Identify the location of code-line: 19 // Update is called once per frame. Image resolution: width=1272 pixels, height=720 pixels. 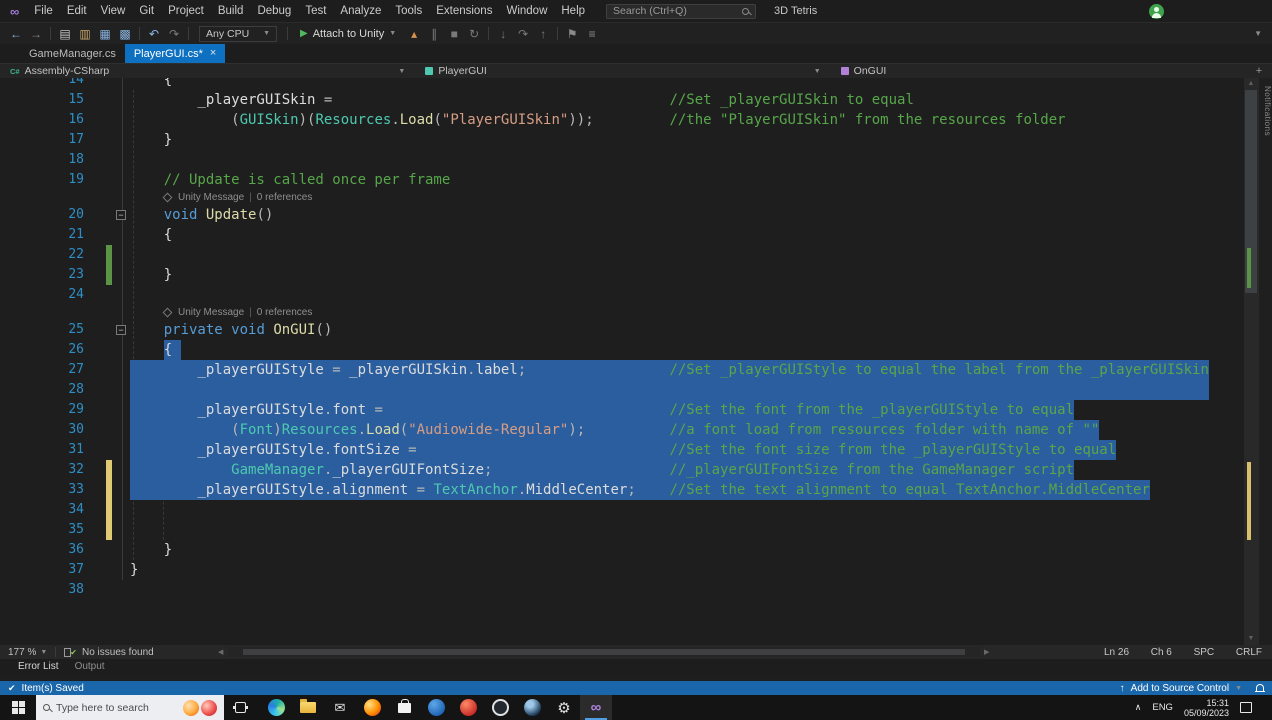
(622, 180).